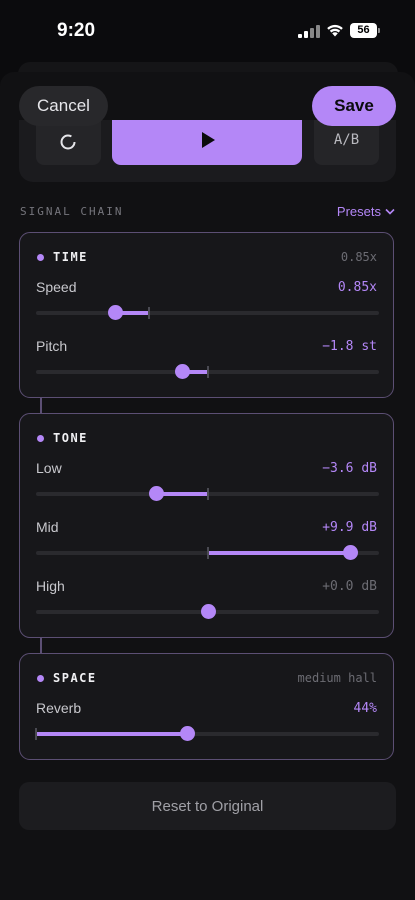  I want to click on presets-label: Presets, so click(358, 211).